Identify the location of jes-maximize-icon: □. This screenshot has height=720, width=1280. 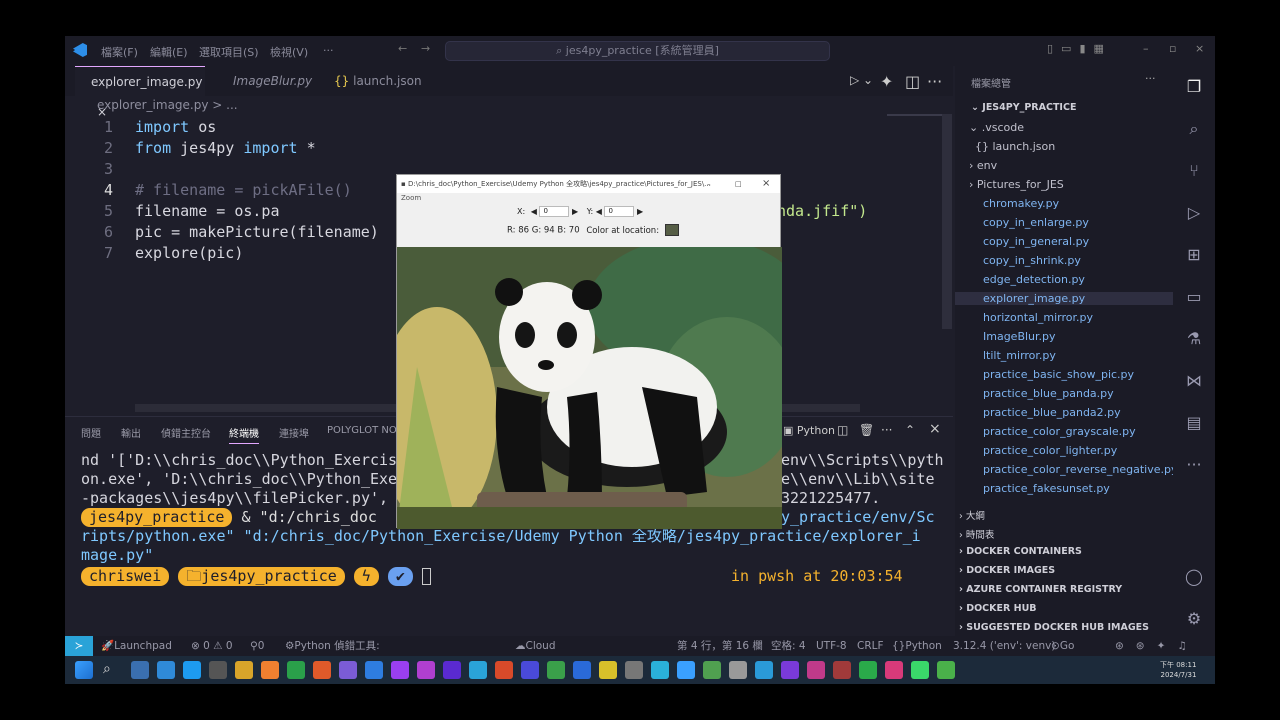
(738, 184).